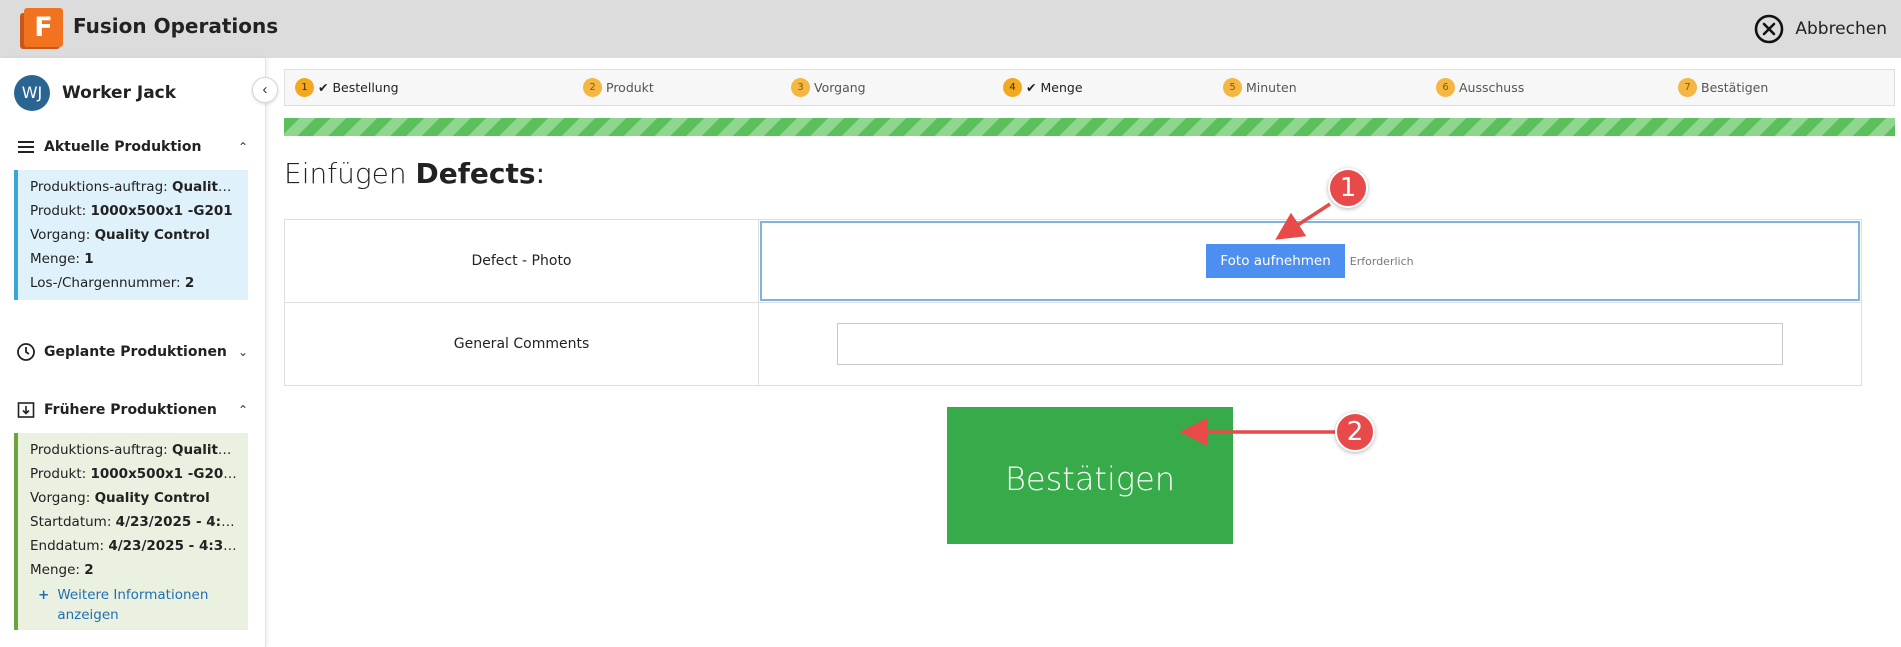 The height and width of the screenshot is (647, 1901). I want to click on info-row: Los-/Chargennummer: 2, so click(112, 283).